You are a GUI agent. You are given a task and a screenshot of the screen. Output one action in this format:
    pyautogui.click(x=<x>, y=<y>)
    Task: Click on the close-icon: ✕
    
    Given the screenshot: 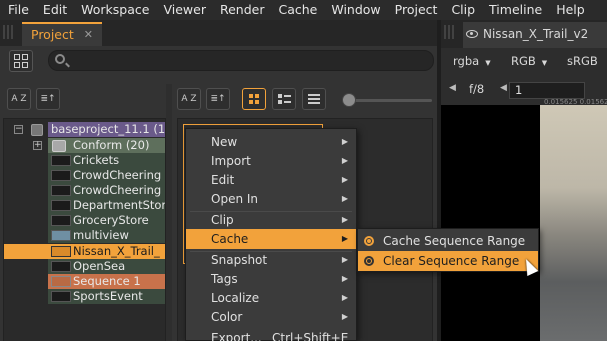 What is the action you would take?
    pyautogui.click(x=88, y=34)
    